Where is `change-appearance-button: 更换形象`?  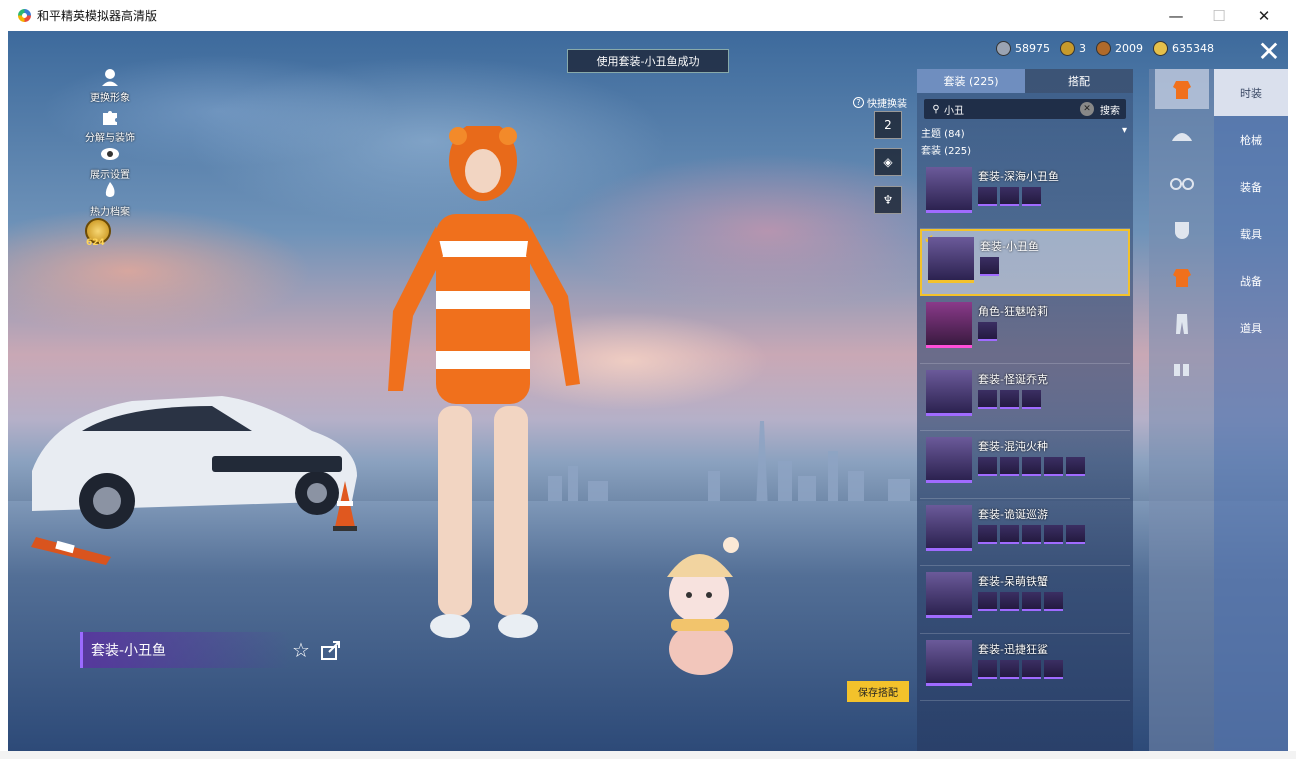 change-appearance-button: 更换形象 is located at coordinates (110, 85).